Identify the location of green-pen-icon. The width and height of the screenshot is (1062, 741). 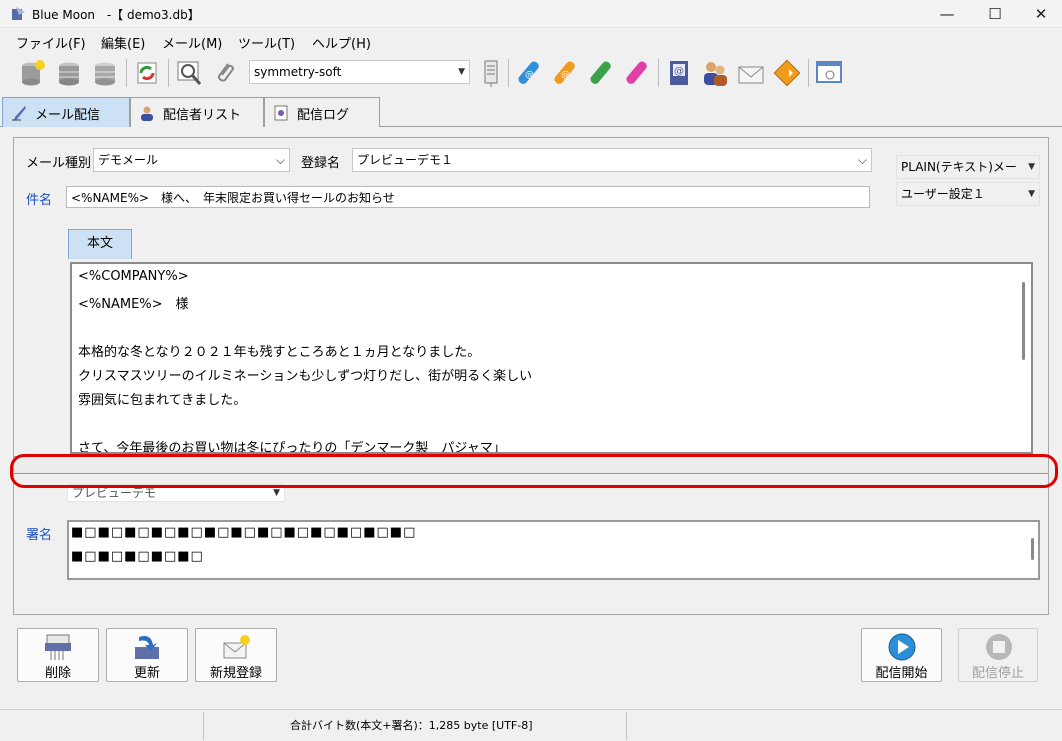
(601, 73).